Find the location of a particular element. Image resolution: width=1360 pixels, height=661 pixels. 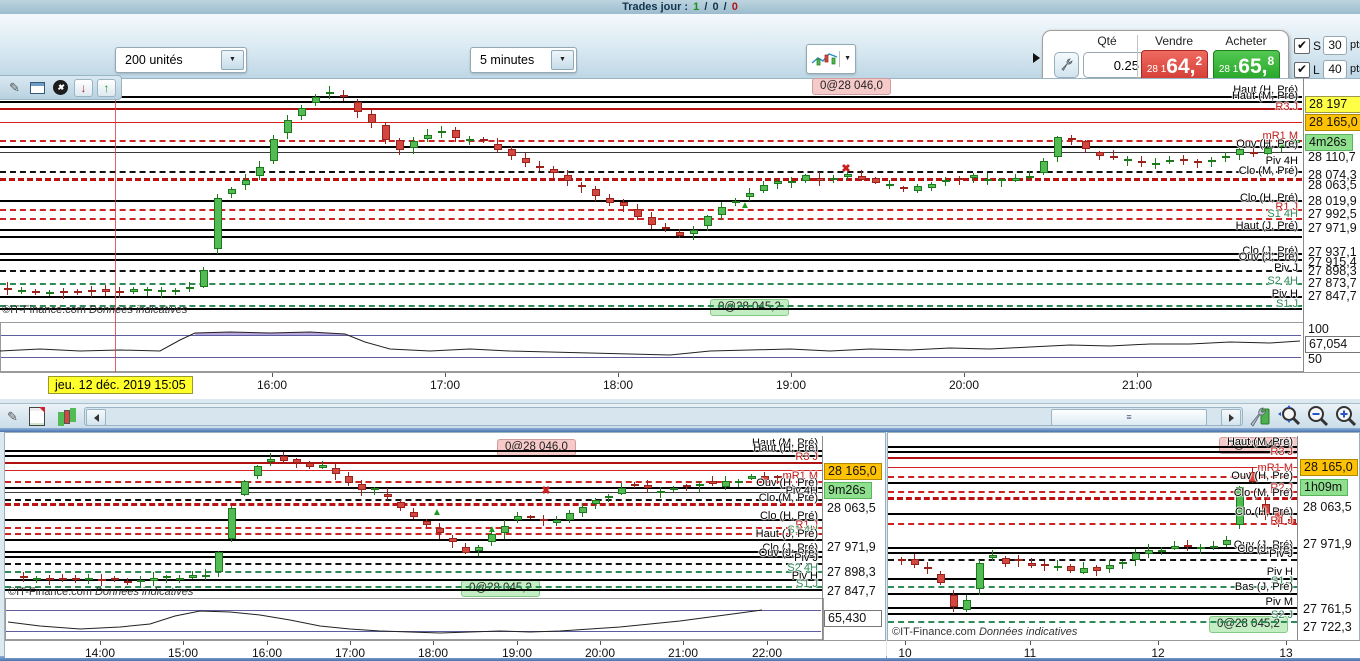

trades-won-count: 1 is located at coordinates (696, 7).